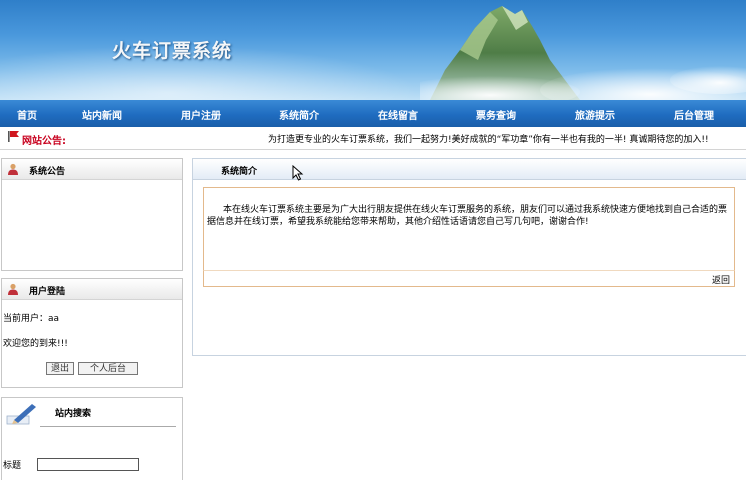 Image resolution: width=746 pixels, height=480 pixels. I want to click on nav-register: 用户注册, so click(201, 114).